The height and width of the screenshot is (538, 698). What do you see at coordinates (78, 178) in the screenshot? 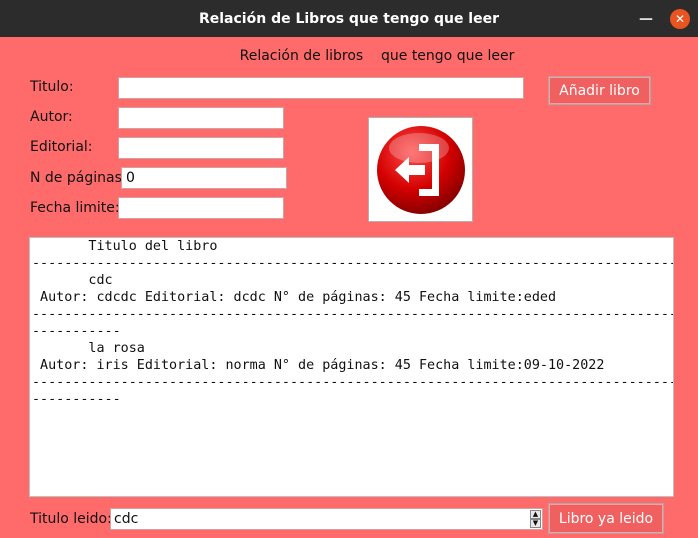
I see `paginas-label: N de páginas:` at bounding box center [78, 178].